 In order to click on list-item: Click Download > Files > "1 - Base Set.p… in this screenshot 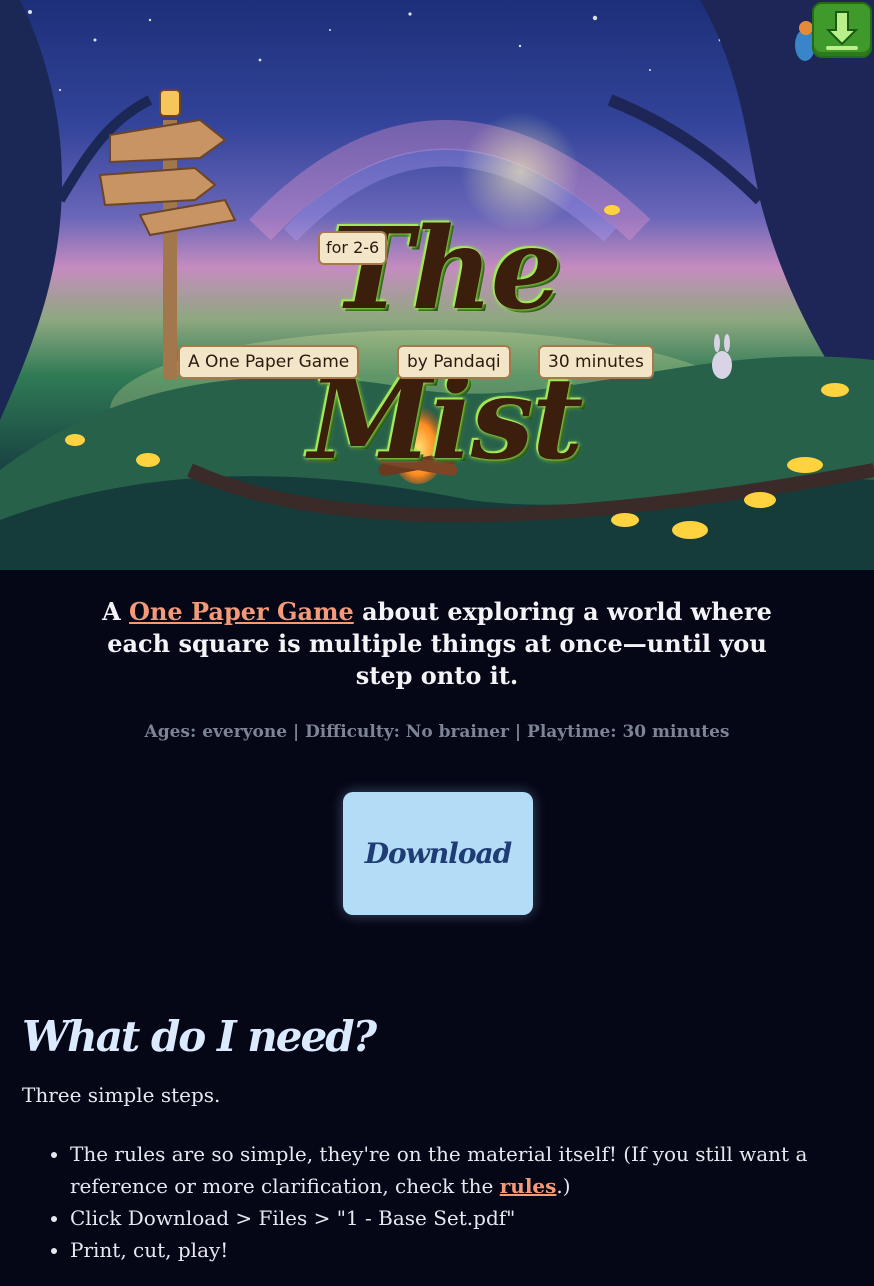, I will do `click(470, 1218)`.